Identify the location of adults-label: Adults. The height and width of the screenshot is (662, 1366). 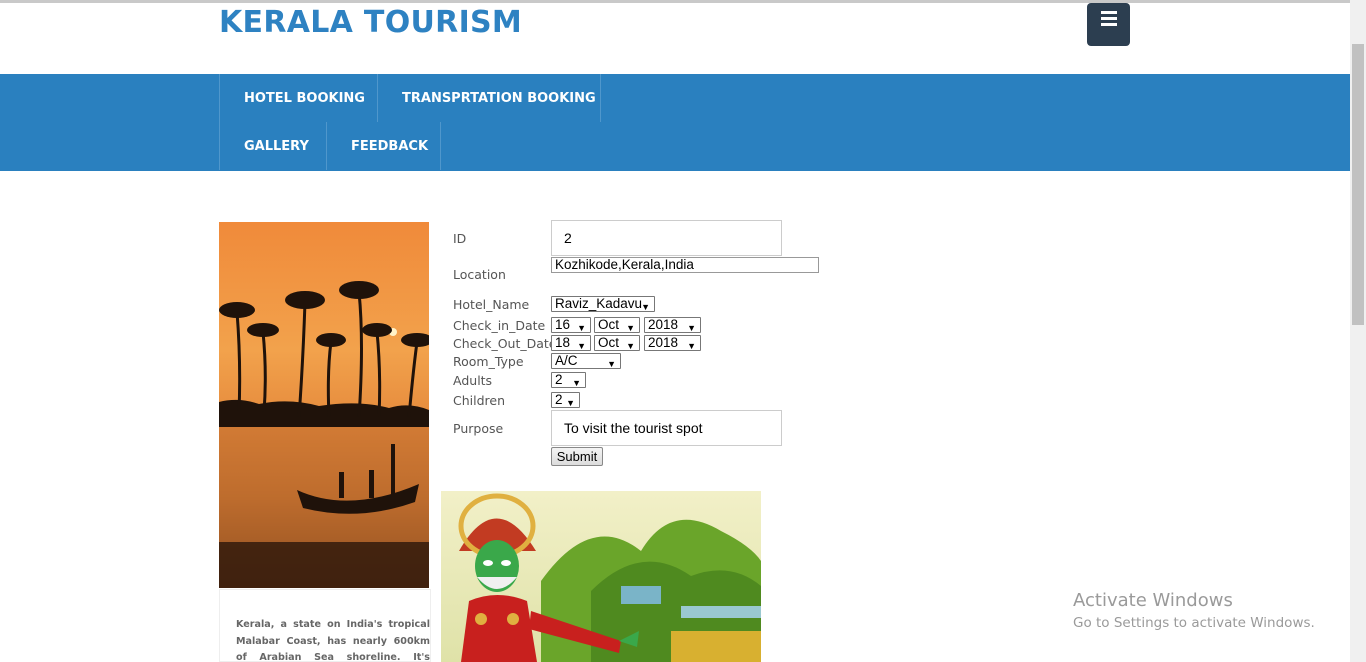
(473, 380).